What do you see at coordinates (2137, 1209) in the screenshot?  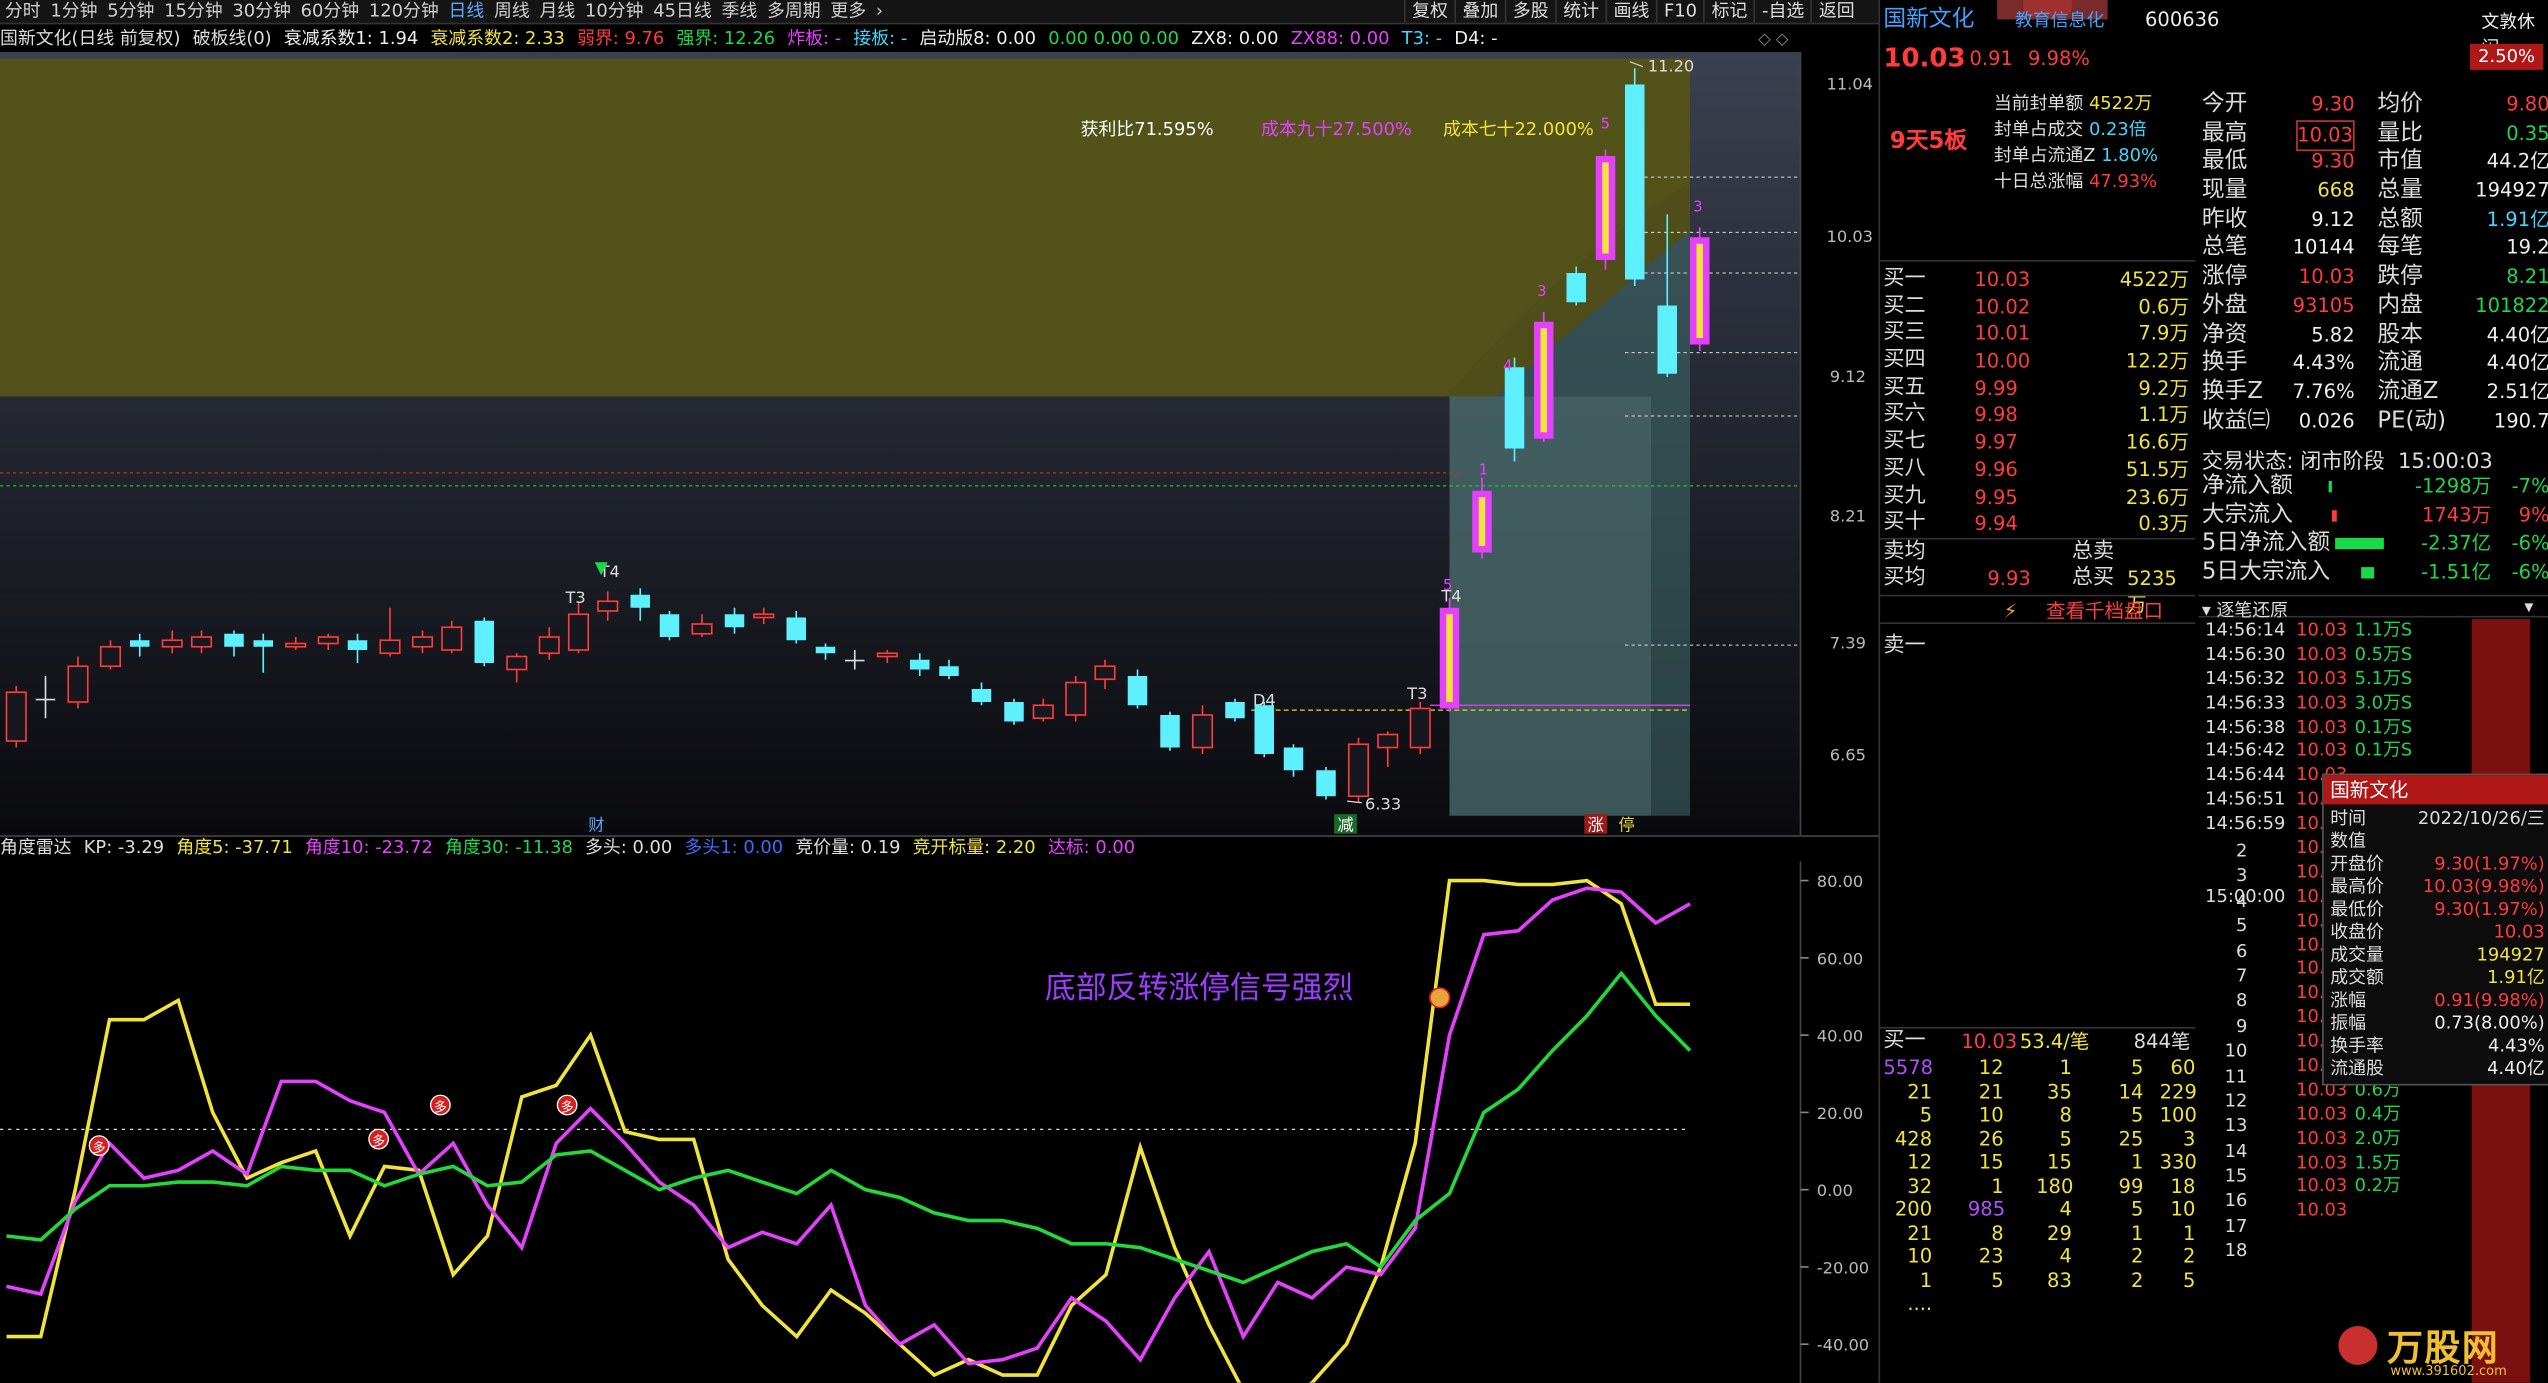 I see `ladder-cell: 5` at bounding box center [2137, 1209].